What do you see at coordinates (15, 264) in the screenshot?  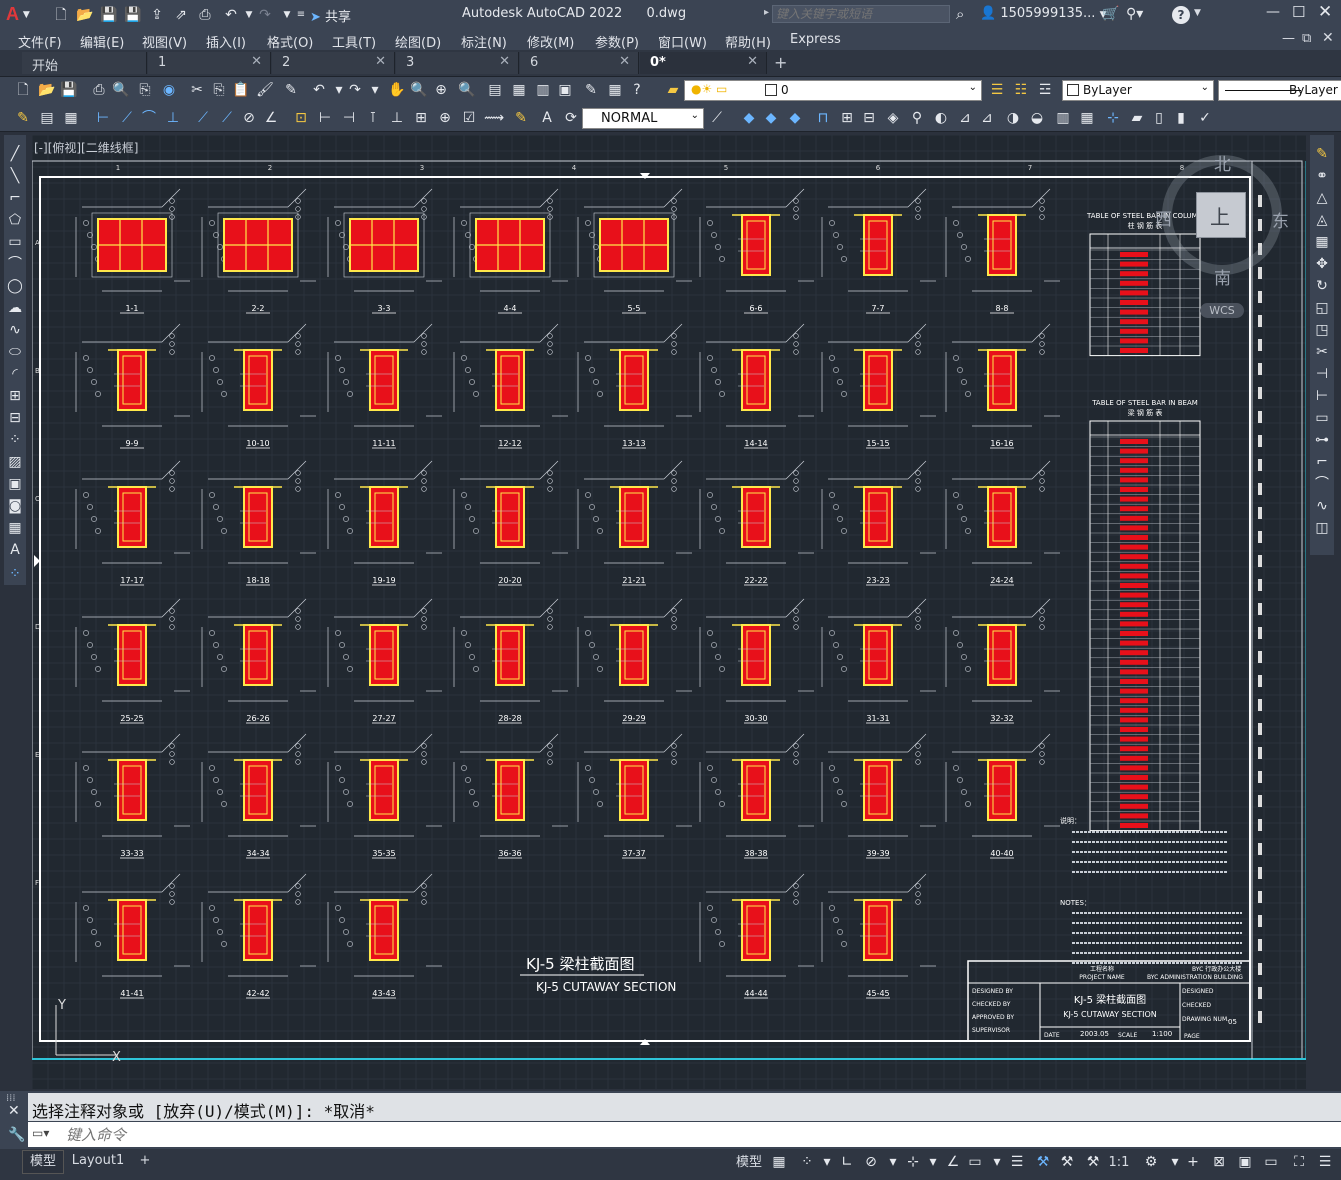 I see `arc-icon: ⌒` at bounding box center [15, 264].